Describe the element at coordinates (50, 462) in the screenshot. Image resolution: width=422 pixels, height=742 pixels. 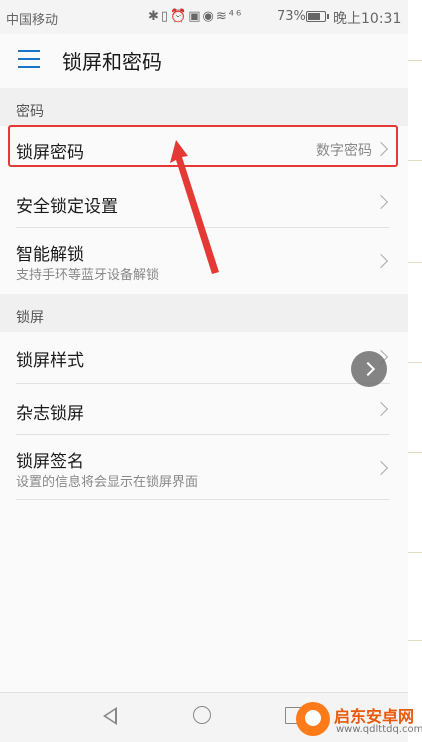
I see `list-item-label: 锁屏签名` at that location.